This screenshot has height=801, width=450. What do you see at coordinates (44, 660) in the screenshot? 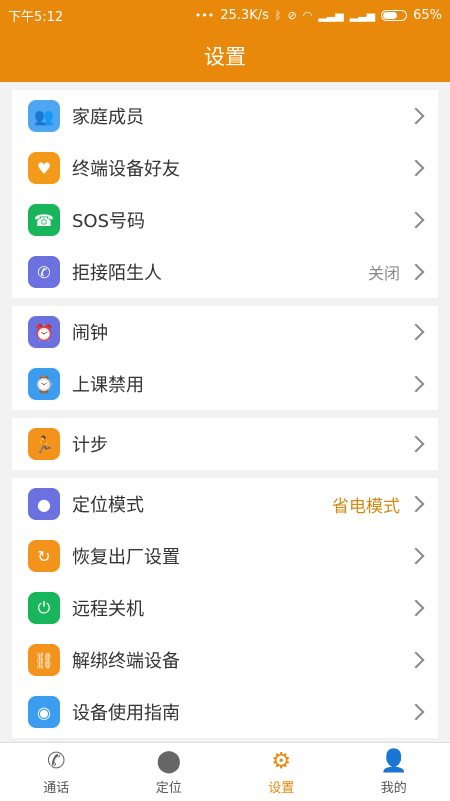
I see `unbind-icon: ⛓` at bounding box center [44, 660].